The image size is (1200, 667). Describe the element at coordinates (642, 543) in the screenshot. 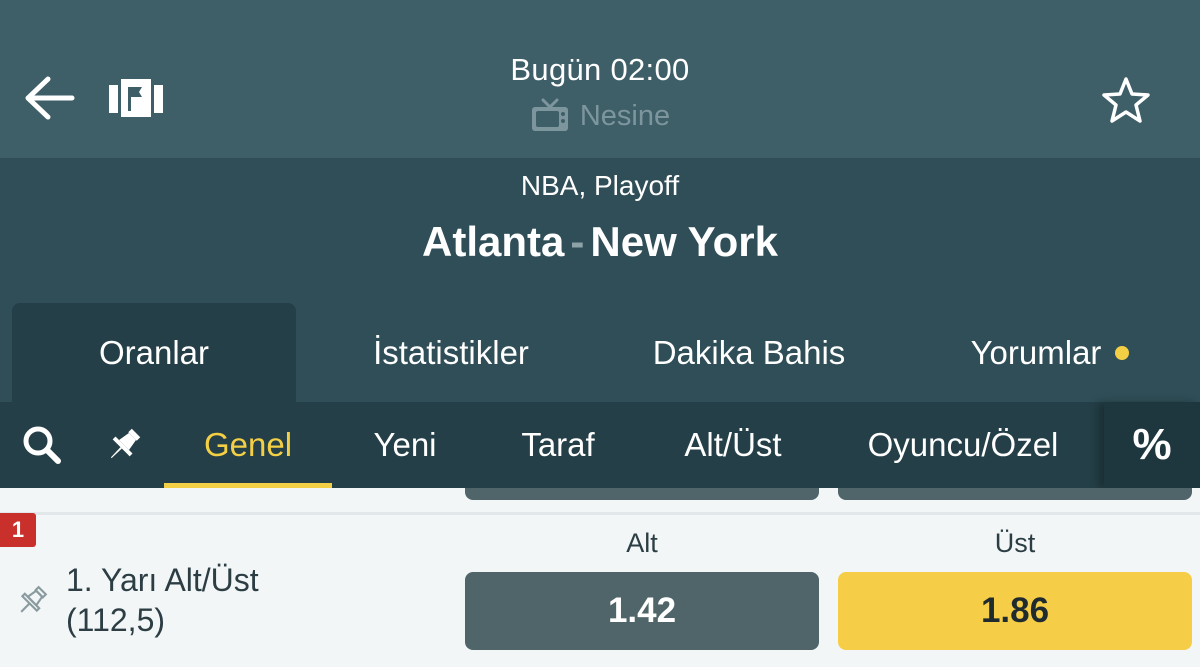

I see `column-label-alt: Alt` at that location.